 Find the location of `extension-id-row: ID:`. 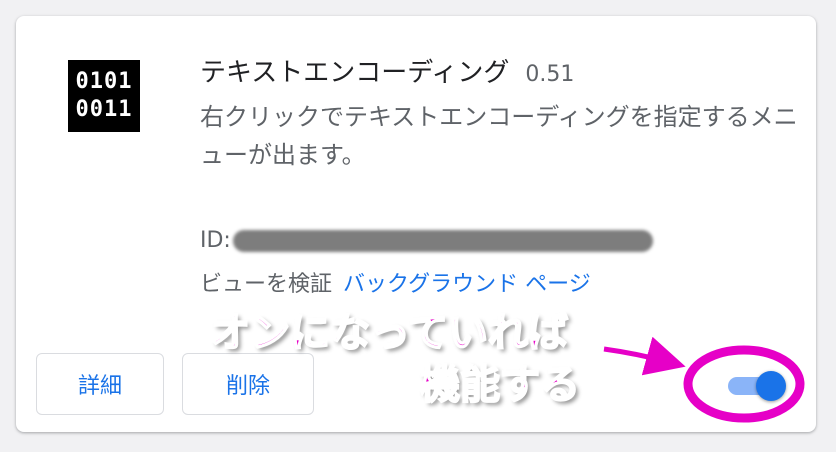

extension-id-row: ID: is located at coordinates (426, 240).